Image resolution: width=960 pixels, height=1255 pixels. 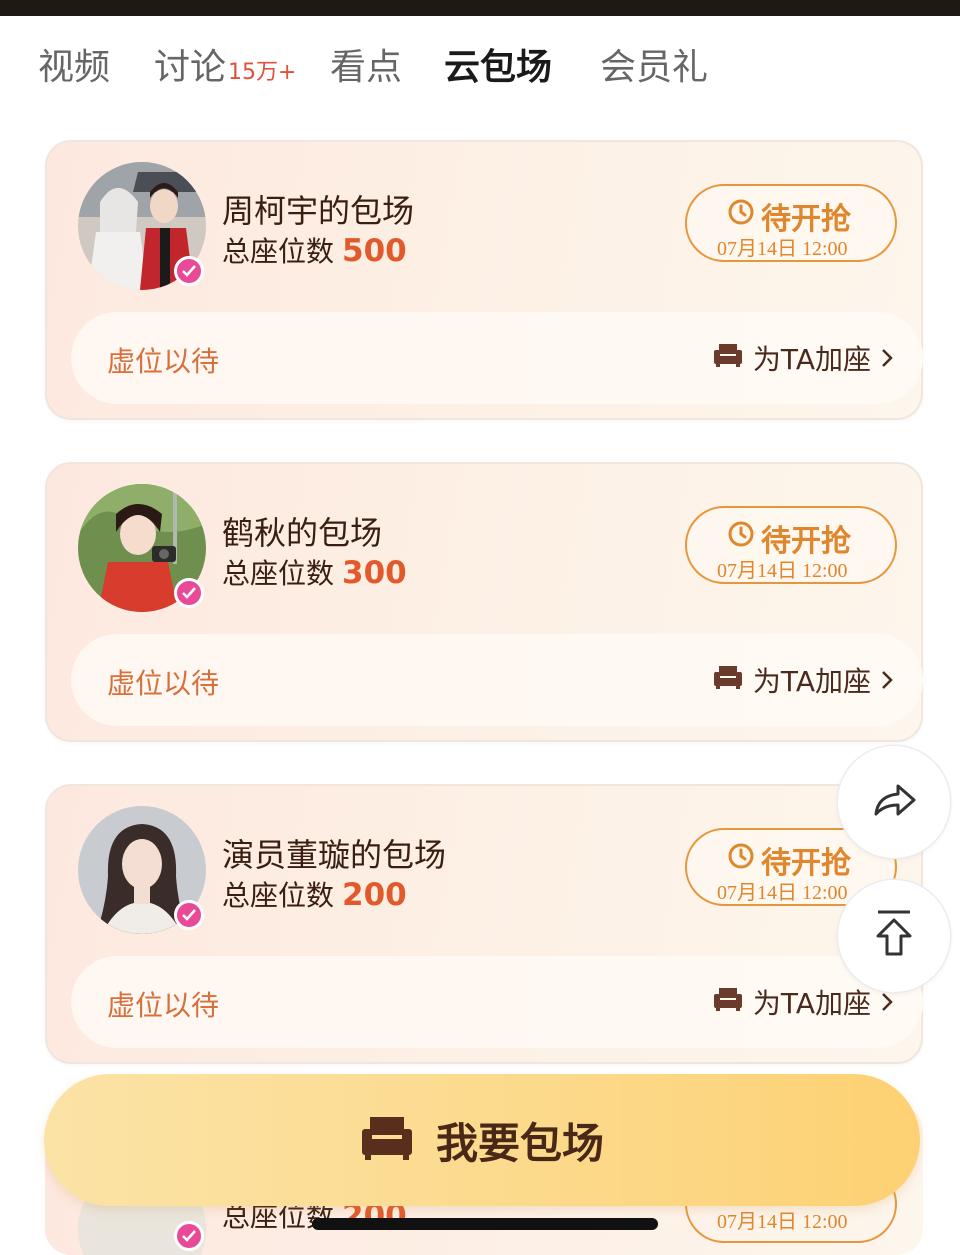 What do you see at coordinates (314, 251) in the screenshot?
I see `seat-count: 总座位数 500` at bounding box center [314, 251].